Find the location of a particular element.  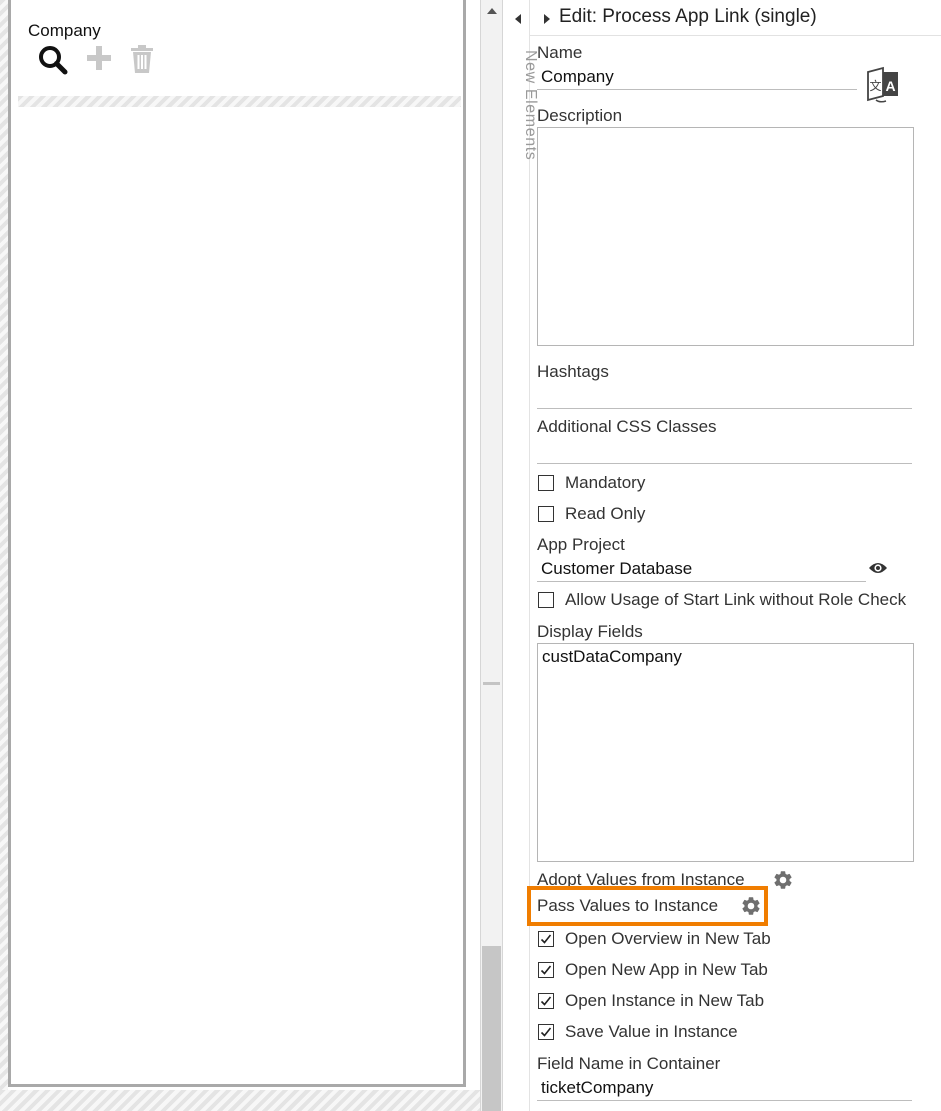

open-new-app-checkbox is located at coordinates (546, 970).